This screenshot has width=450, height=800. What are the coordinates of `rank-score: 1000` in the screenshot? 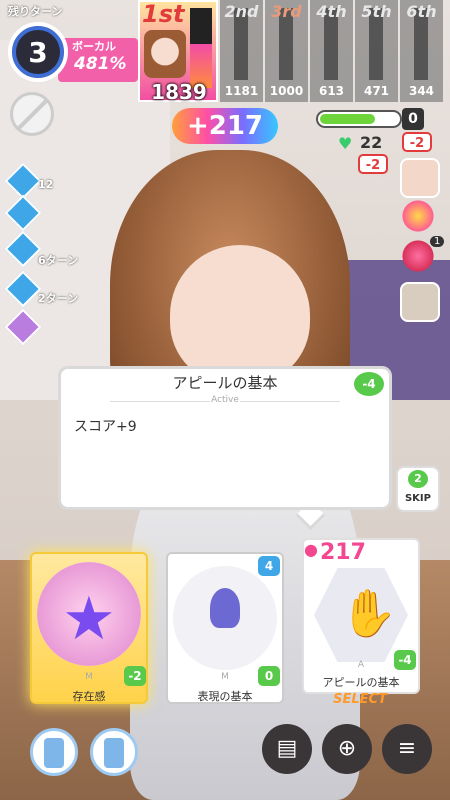 It's located at (286, 91).